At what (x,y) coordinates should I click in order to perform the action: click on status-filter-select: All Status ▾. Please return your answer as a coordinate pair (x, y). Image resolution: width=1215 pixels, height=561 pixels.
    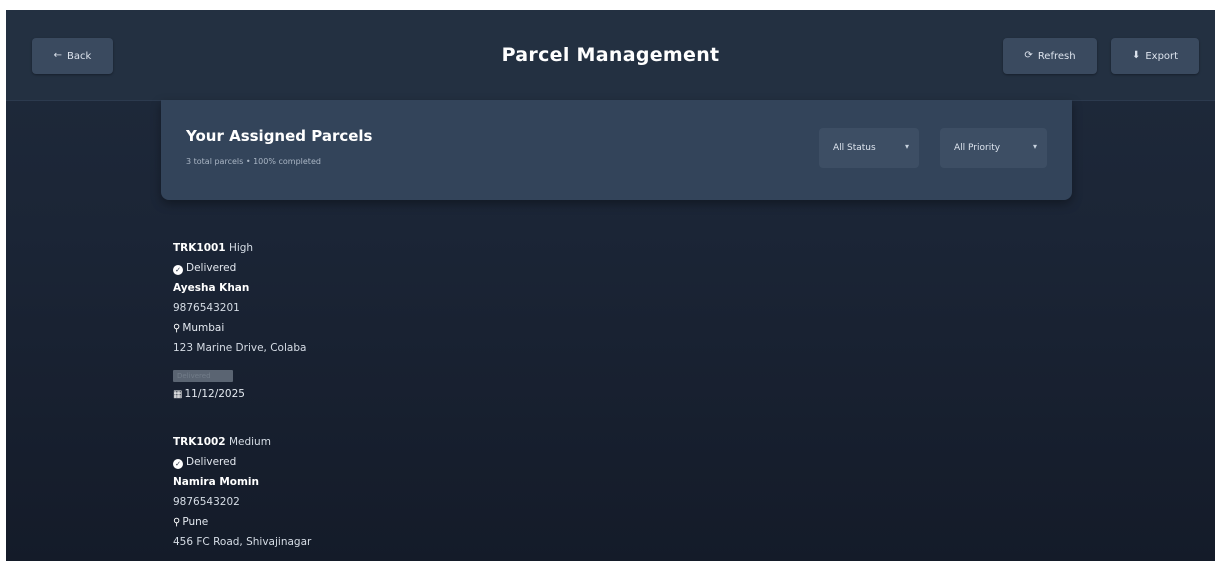
    Looking at the image, I should click on (869, 148).